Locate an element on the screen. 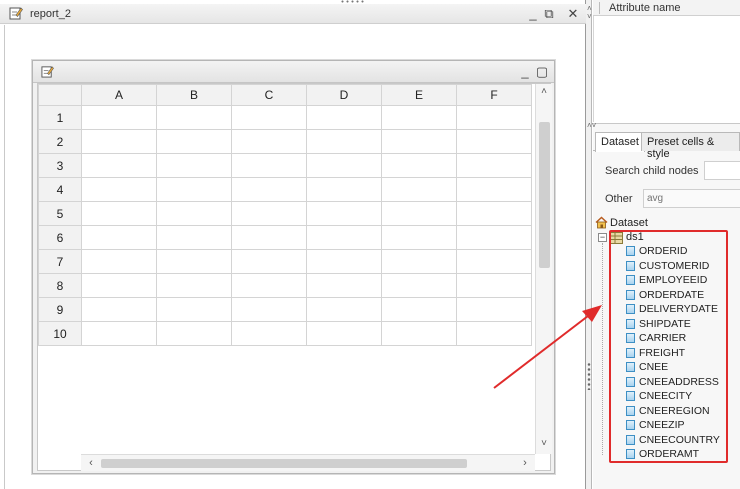 This screenshot has height=489, width=740. row-header: 5 is located at coordinates (60, 213).